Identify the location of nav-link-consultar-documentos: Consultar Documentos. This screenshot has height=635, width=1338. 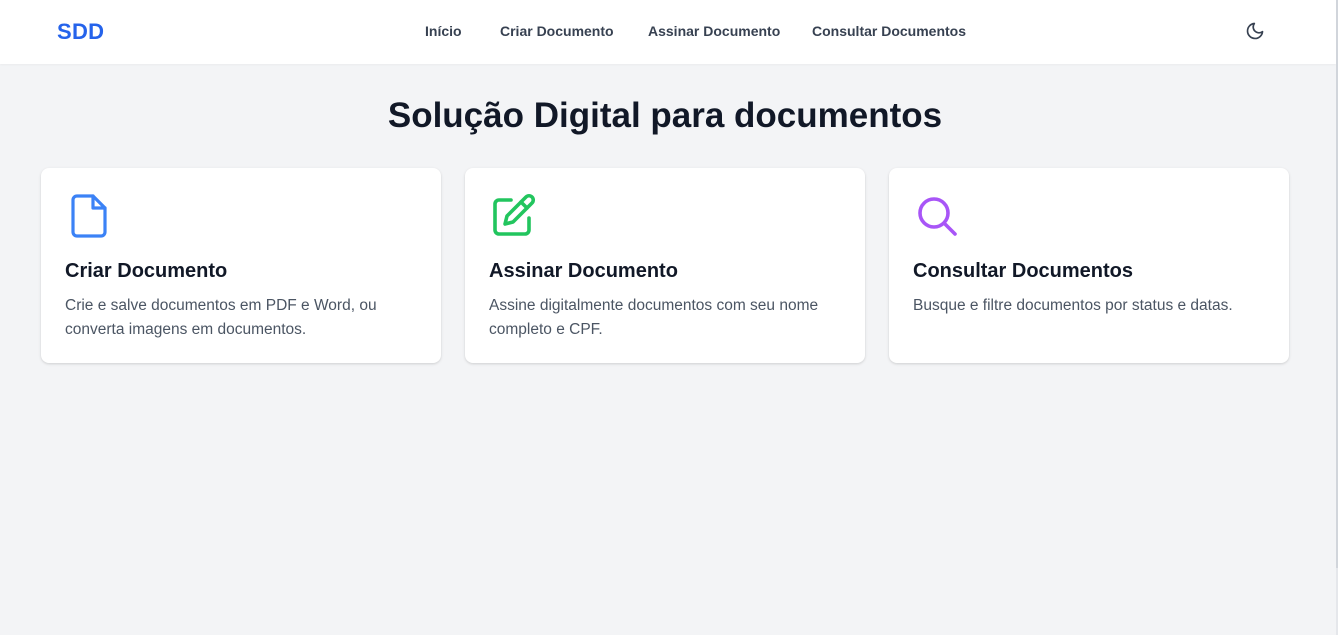
(889, 31).